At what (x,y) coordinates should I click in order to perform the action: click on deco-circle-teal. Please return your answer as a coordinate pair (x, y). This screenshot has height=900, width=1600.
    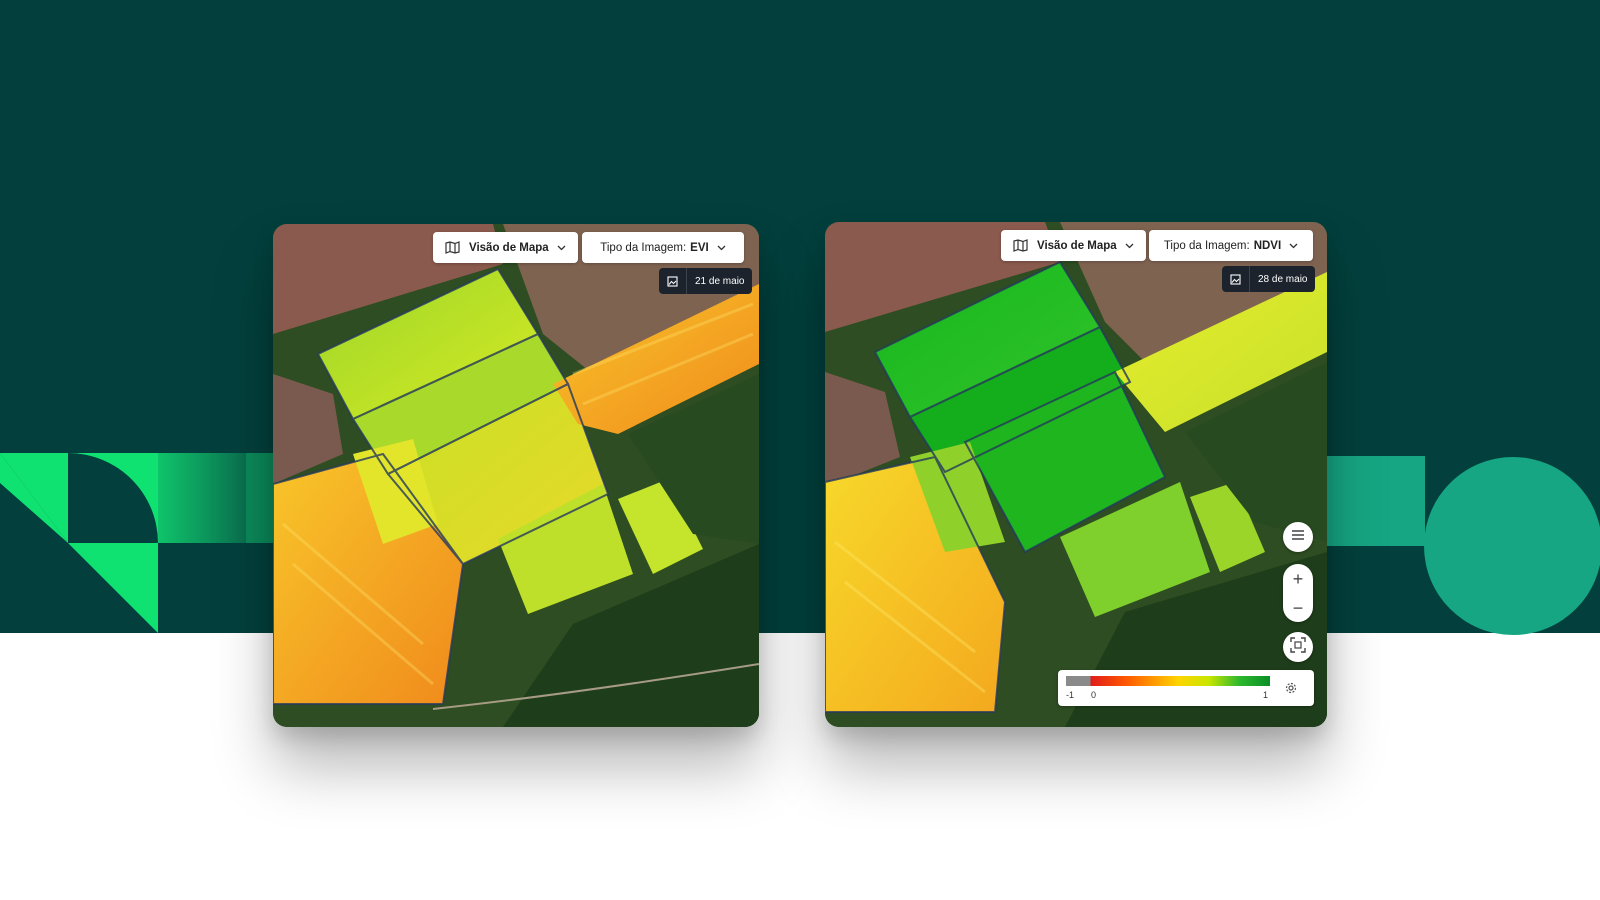
    Looking at the image, I should click on (1512, 546).